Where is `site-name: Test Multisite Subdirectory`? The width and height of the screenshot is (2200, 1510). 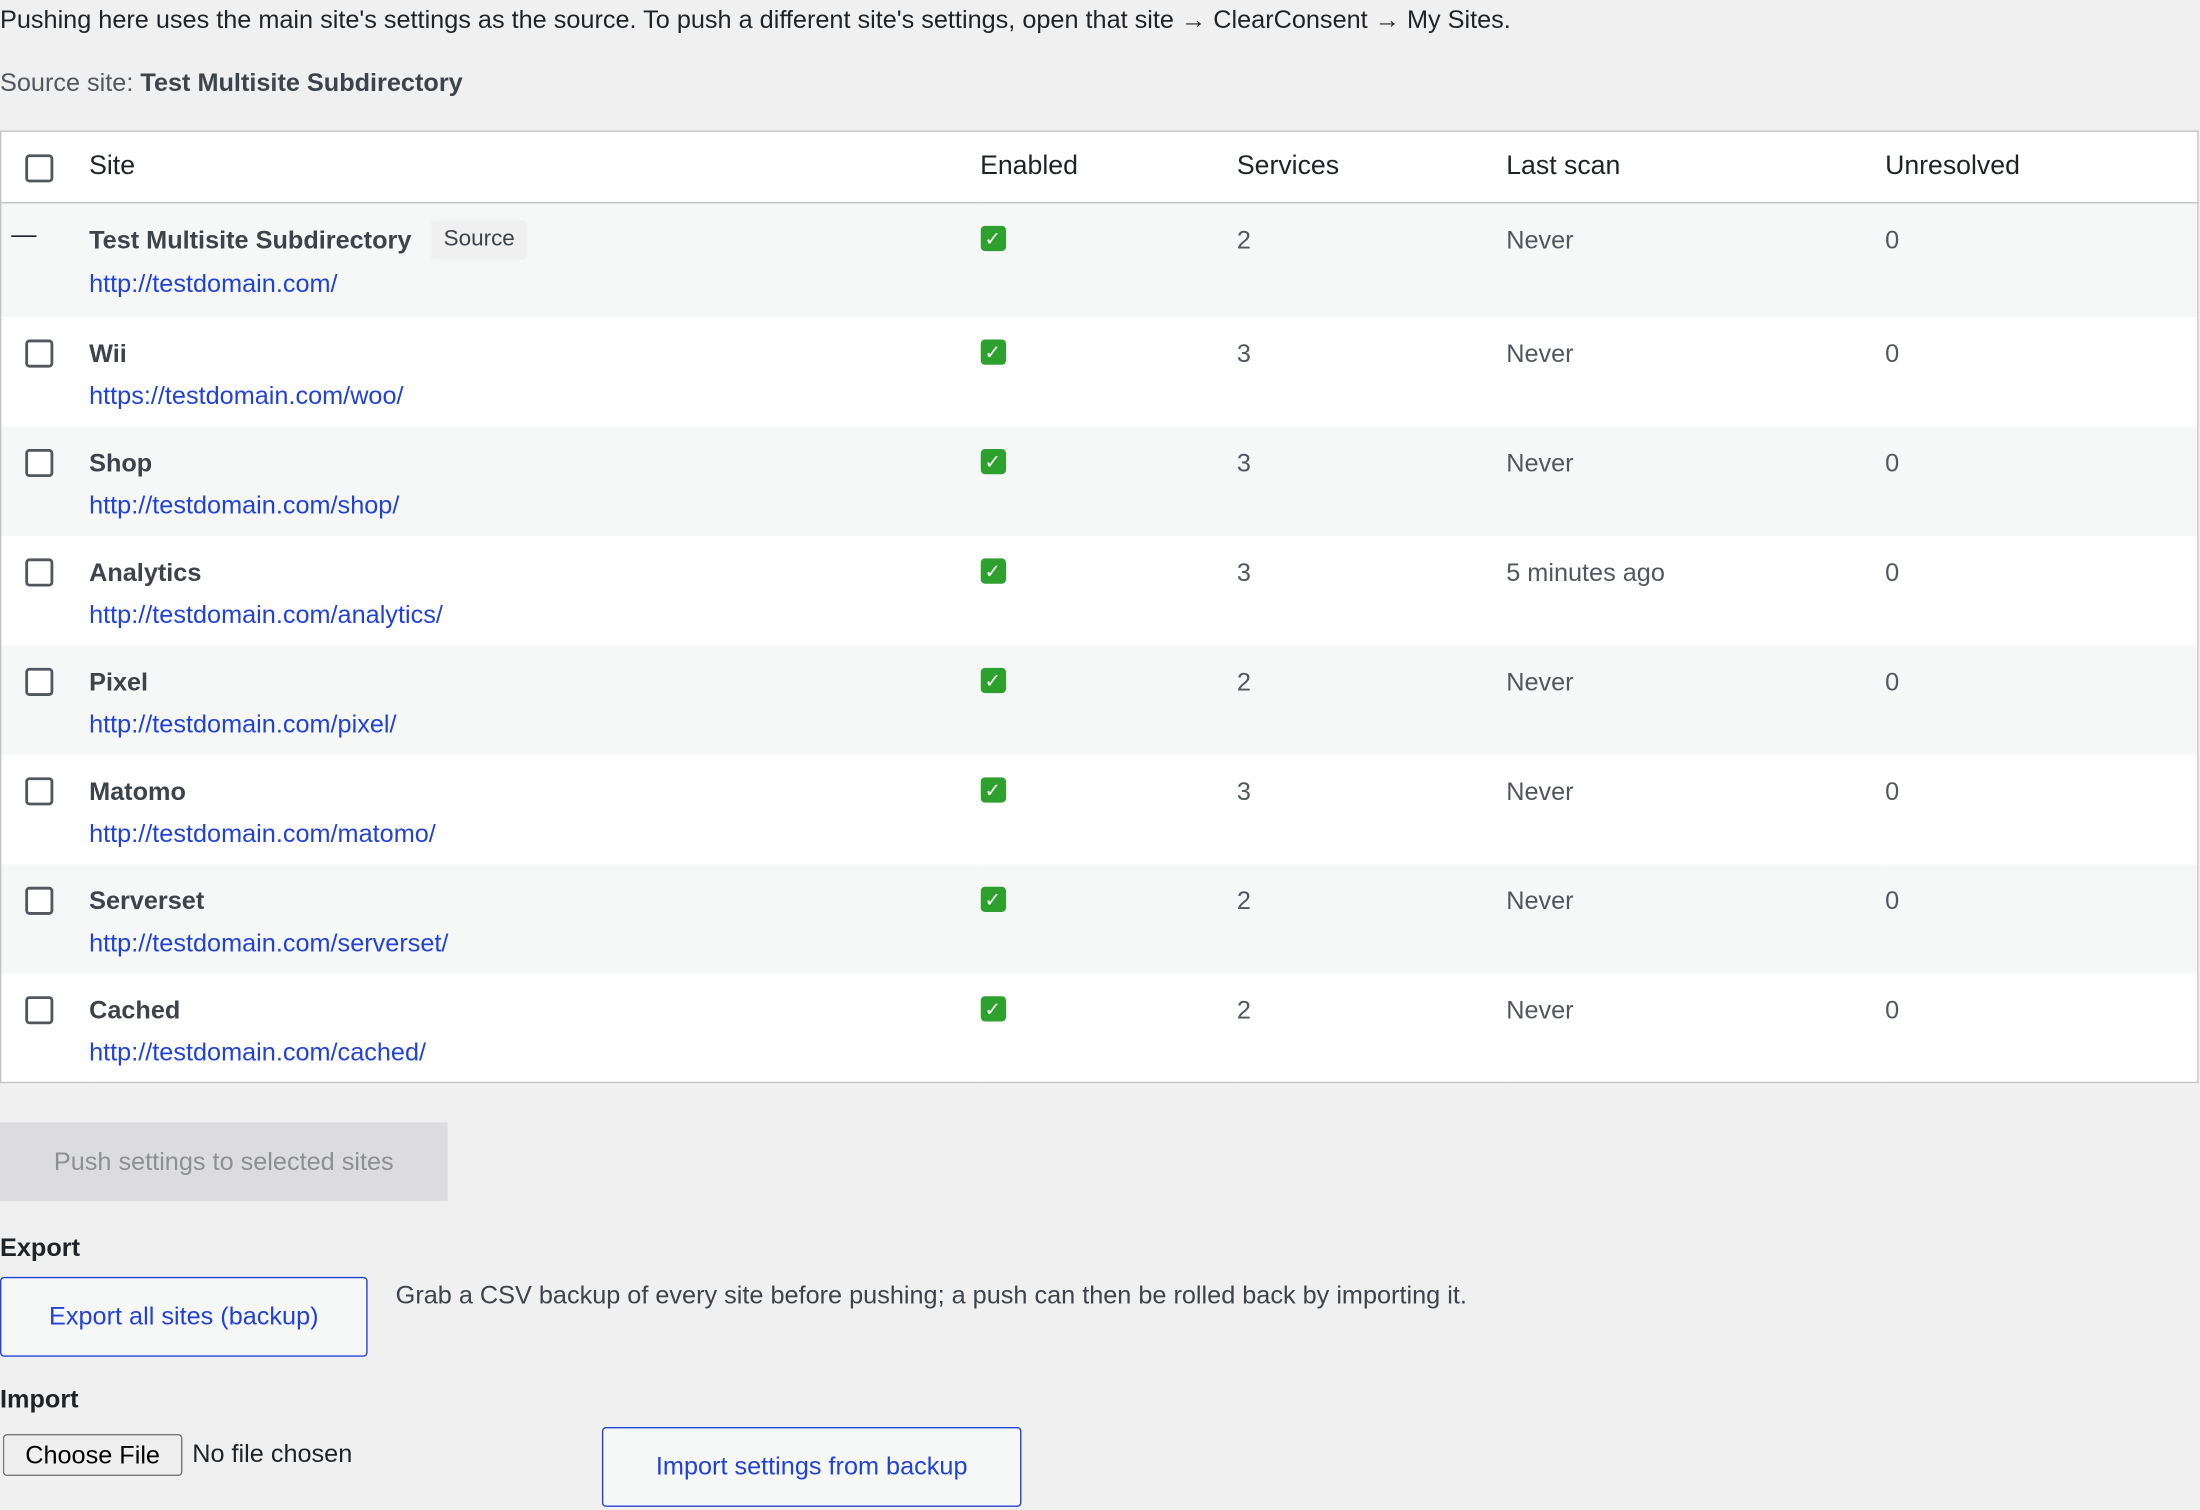 site-name: Test Multisite Subdirectory is located at coordinates (250, 239).